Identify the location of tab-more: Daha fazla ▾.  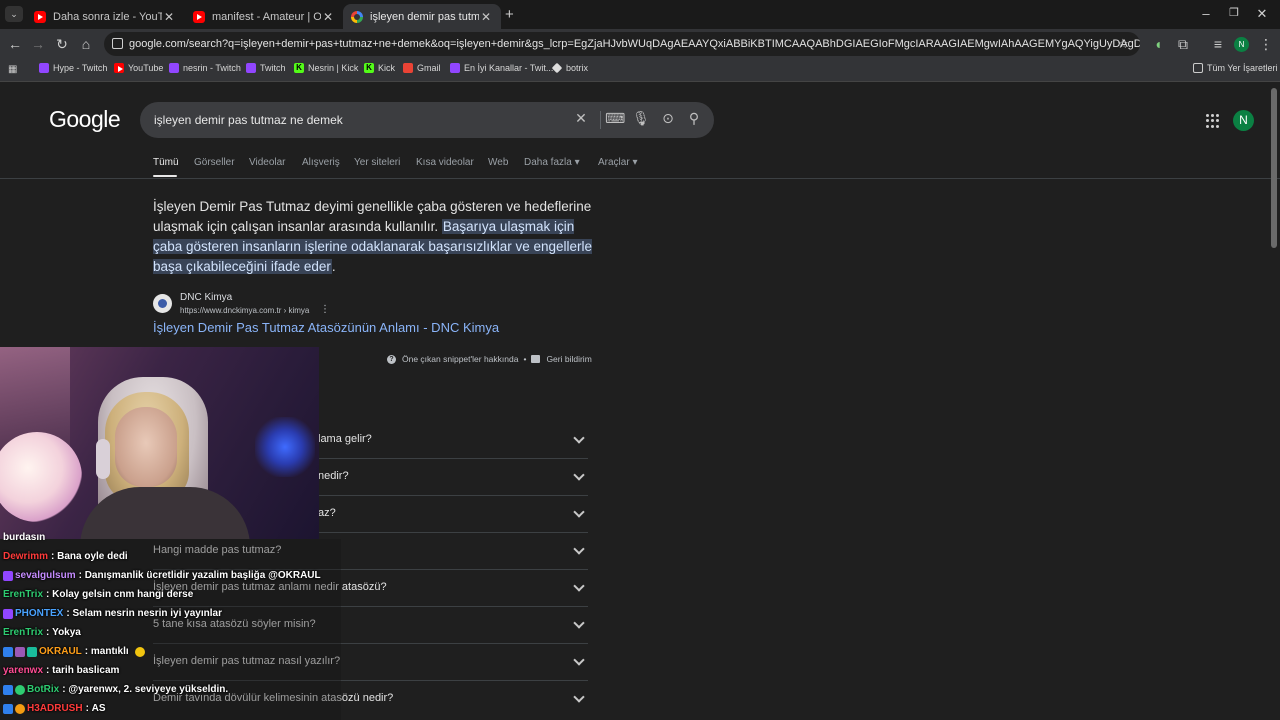
(552, 162).